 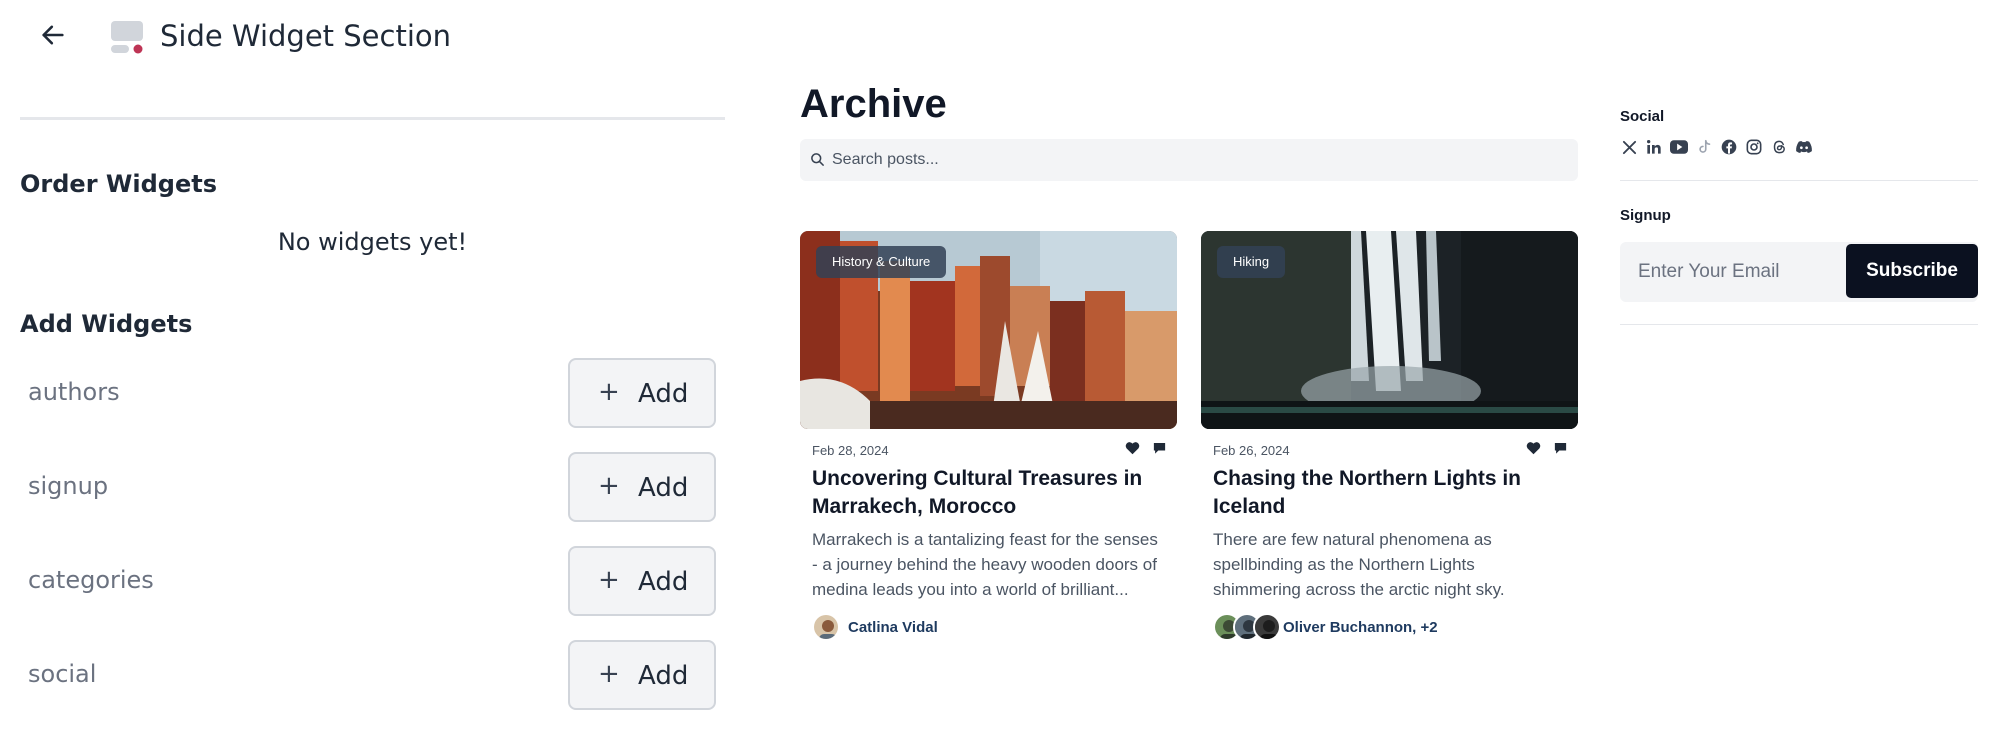 What do you see at coordinates (74, 392) in the screenshot?
I see `widget-name: authors` at bounding box center [74, 392].